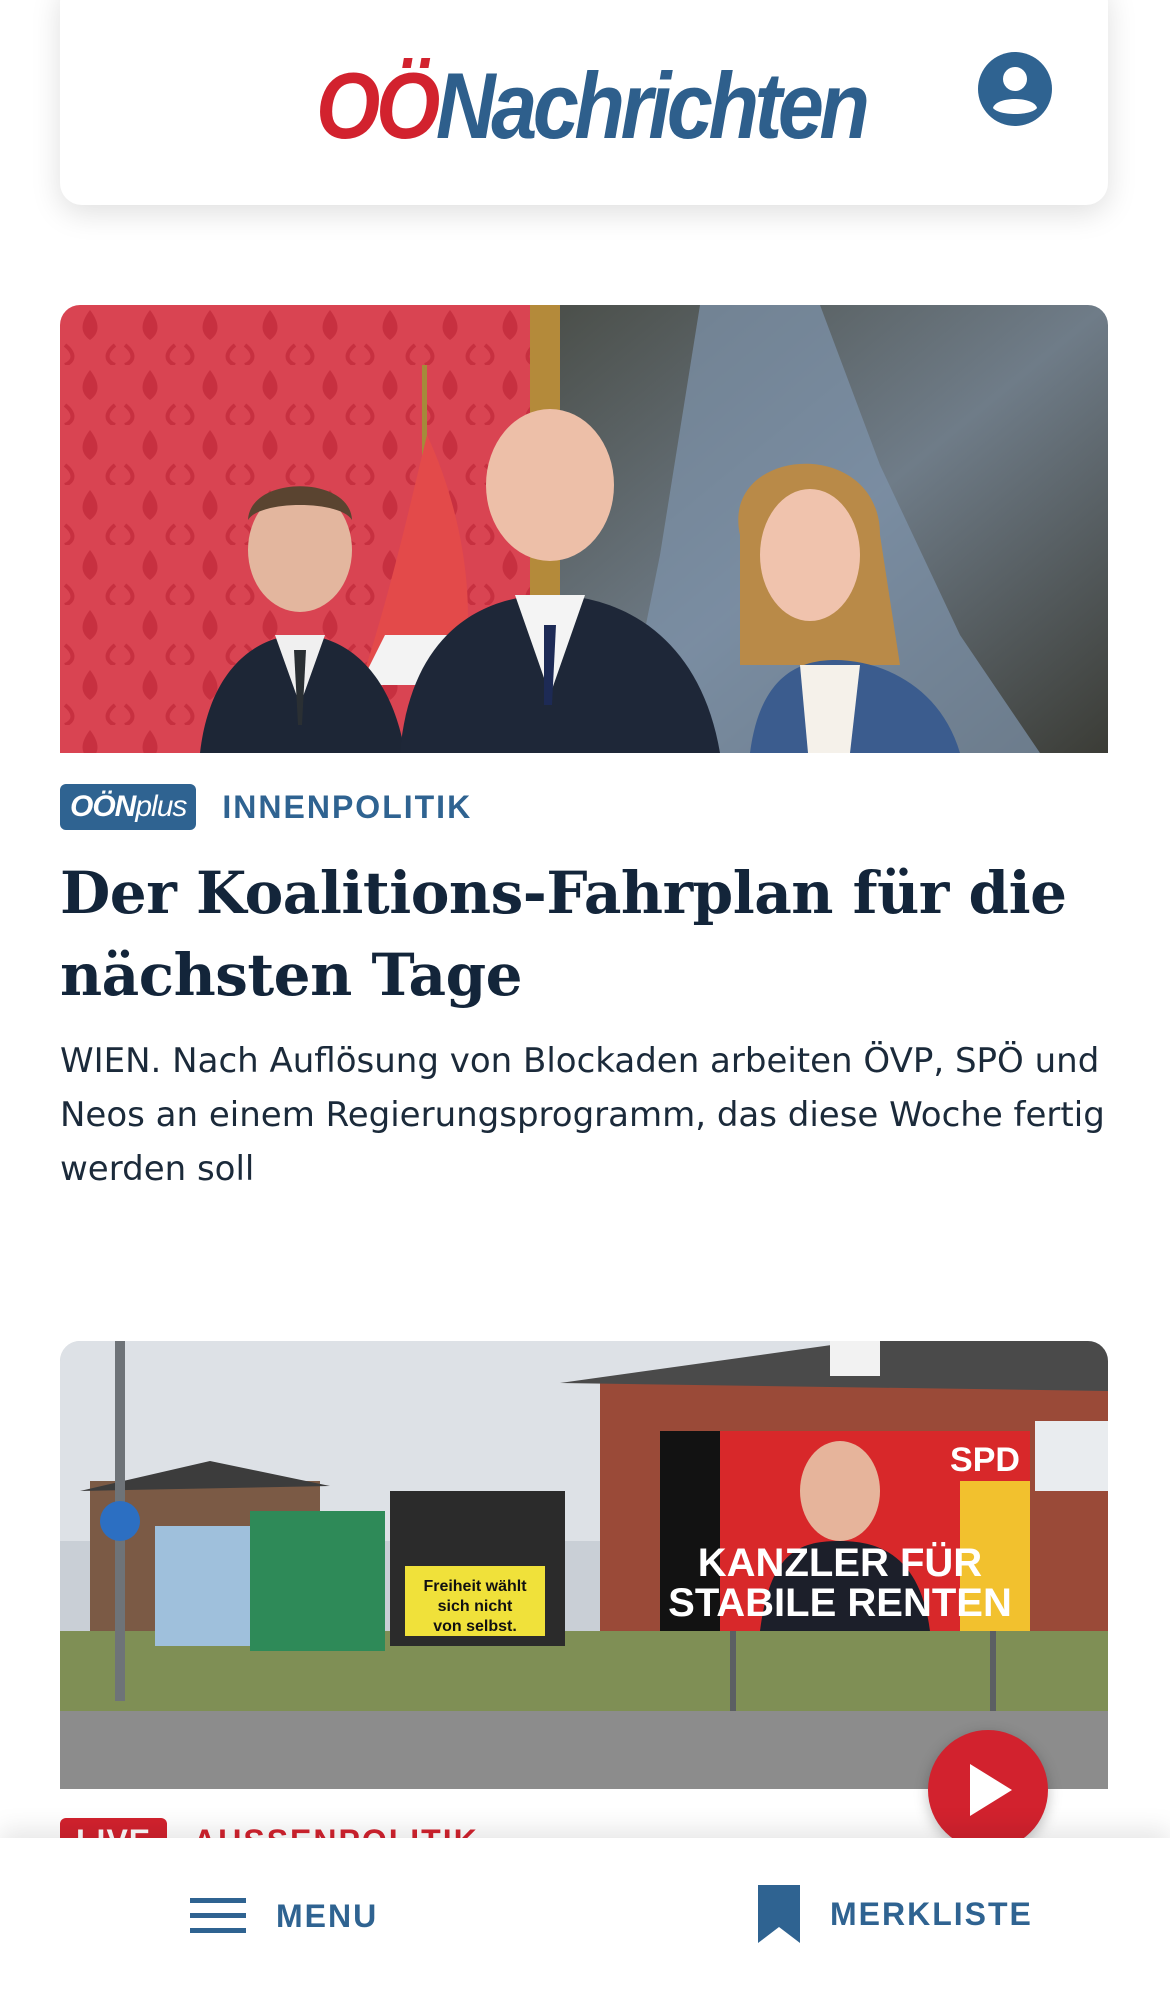 This screenshot has width=1170, height=1992. I want to click on oonplus-badge: OÖNplus, so click(128, 807).